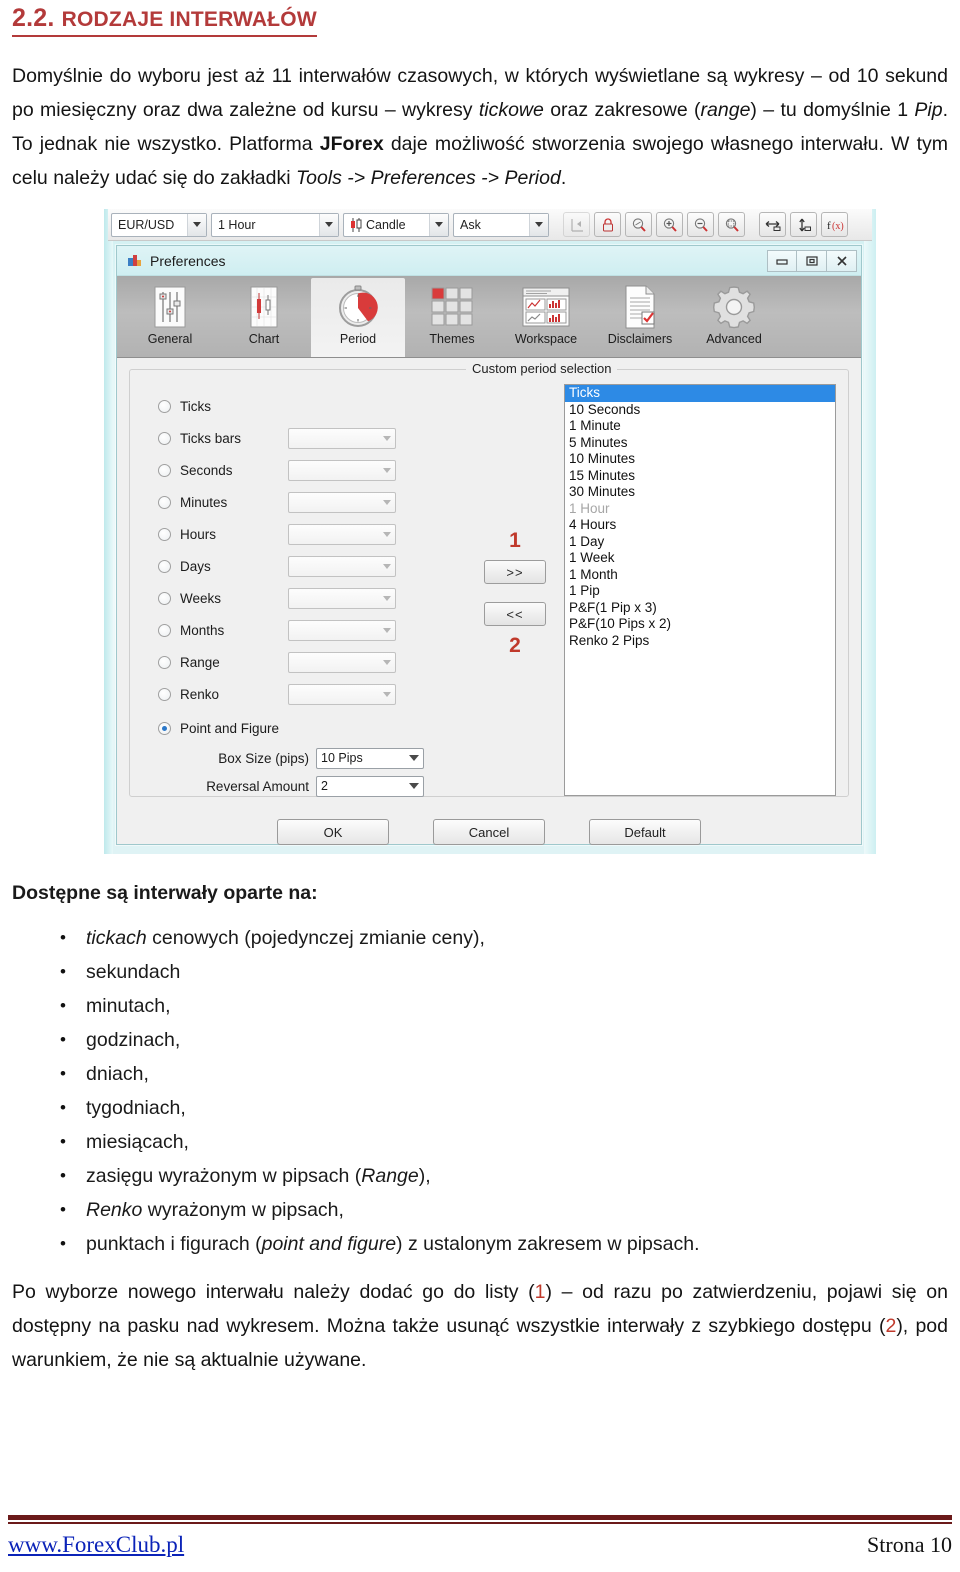 The height and width of the screenshot is (1572, 960). Describe the element at coordinates (700, 476) in the screenshot. I see `list-item: 15 Minutes` at that location.